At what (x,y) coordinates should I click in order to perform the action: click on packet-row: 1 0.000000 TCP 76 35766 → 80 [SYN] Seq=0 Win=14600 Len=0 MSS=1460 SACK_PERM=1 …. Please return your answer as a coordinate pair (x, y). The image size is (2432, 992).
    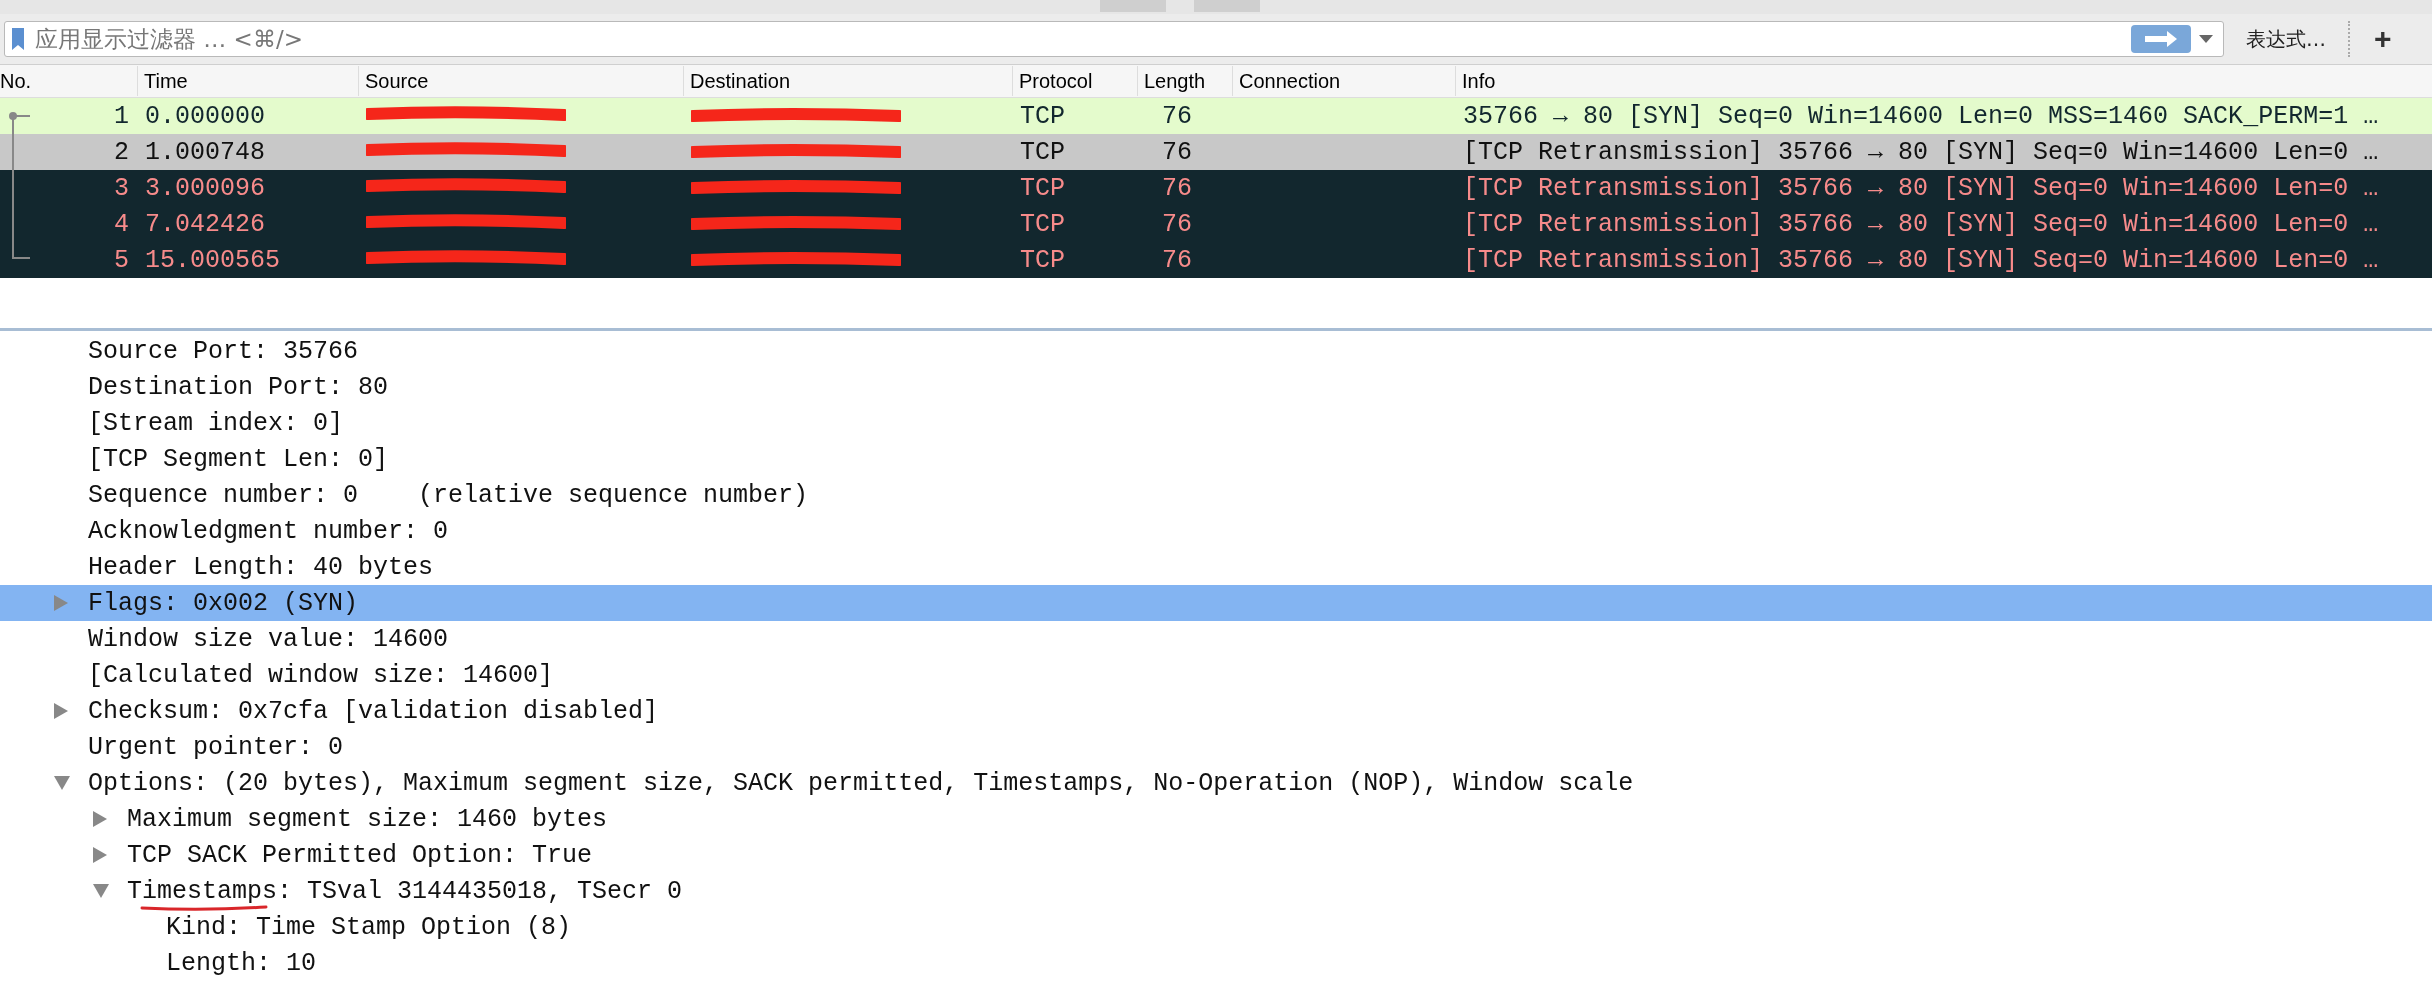
    Looking at the image, I should click on (1216, 116).